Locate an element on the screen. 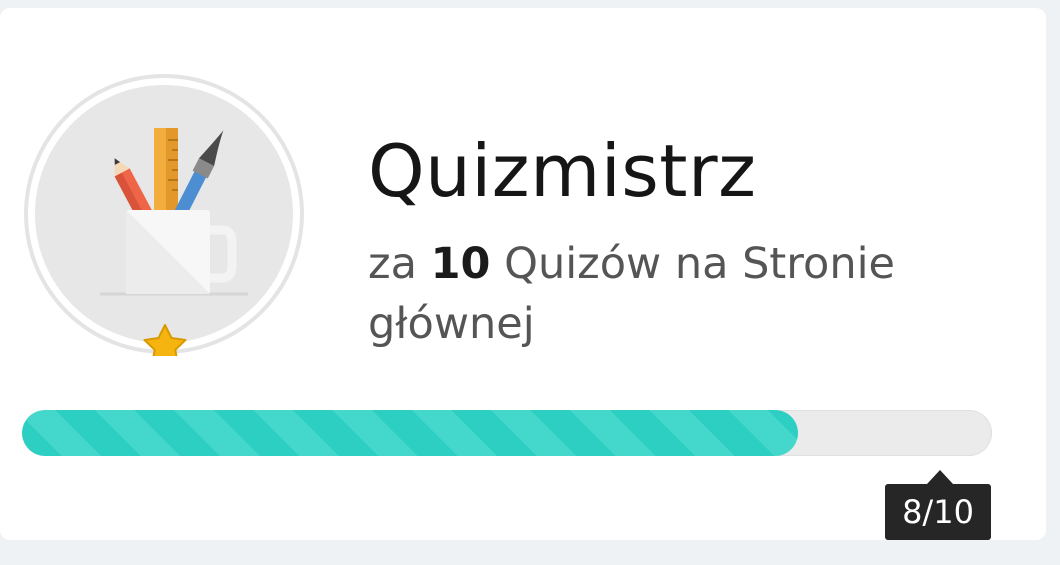 Image resolution: width=1060 pixels, height=565 pixels. achievement-badge is located at coordinates (164, 214).